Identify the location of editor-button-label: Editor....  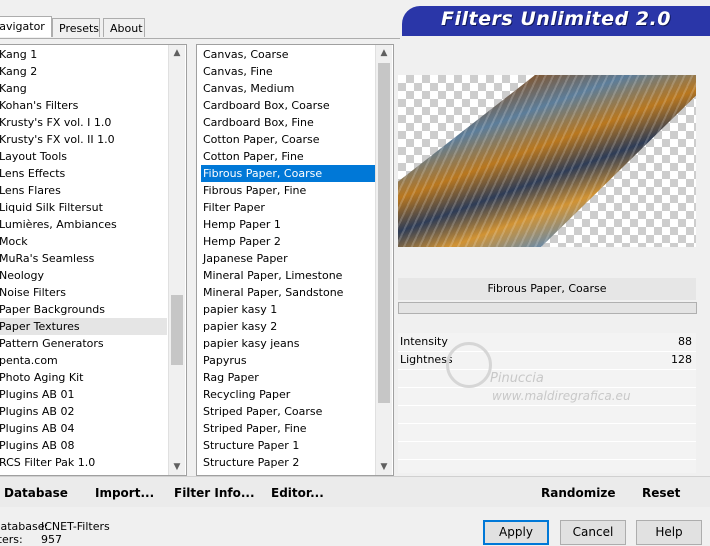
(297, 493).